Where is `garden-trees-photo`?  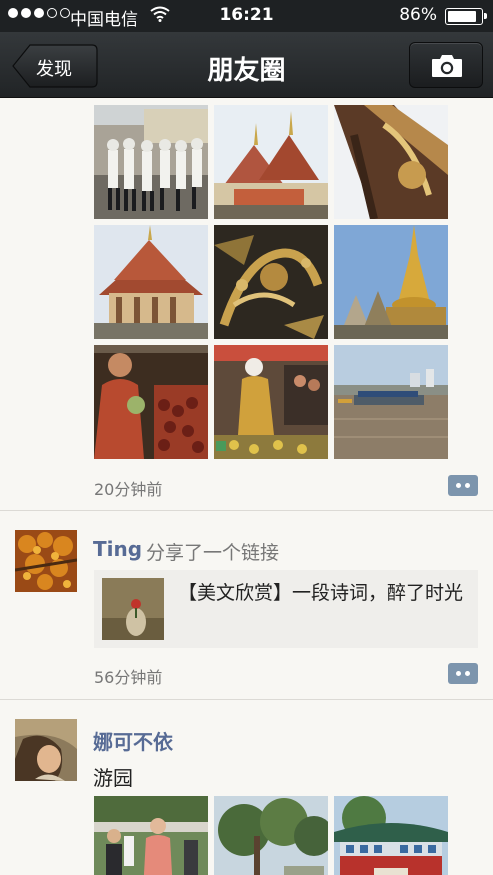
garden-trees-photo is located at coordinates (271, 835).